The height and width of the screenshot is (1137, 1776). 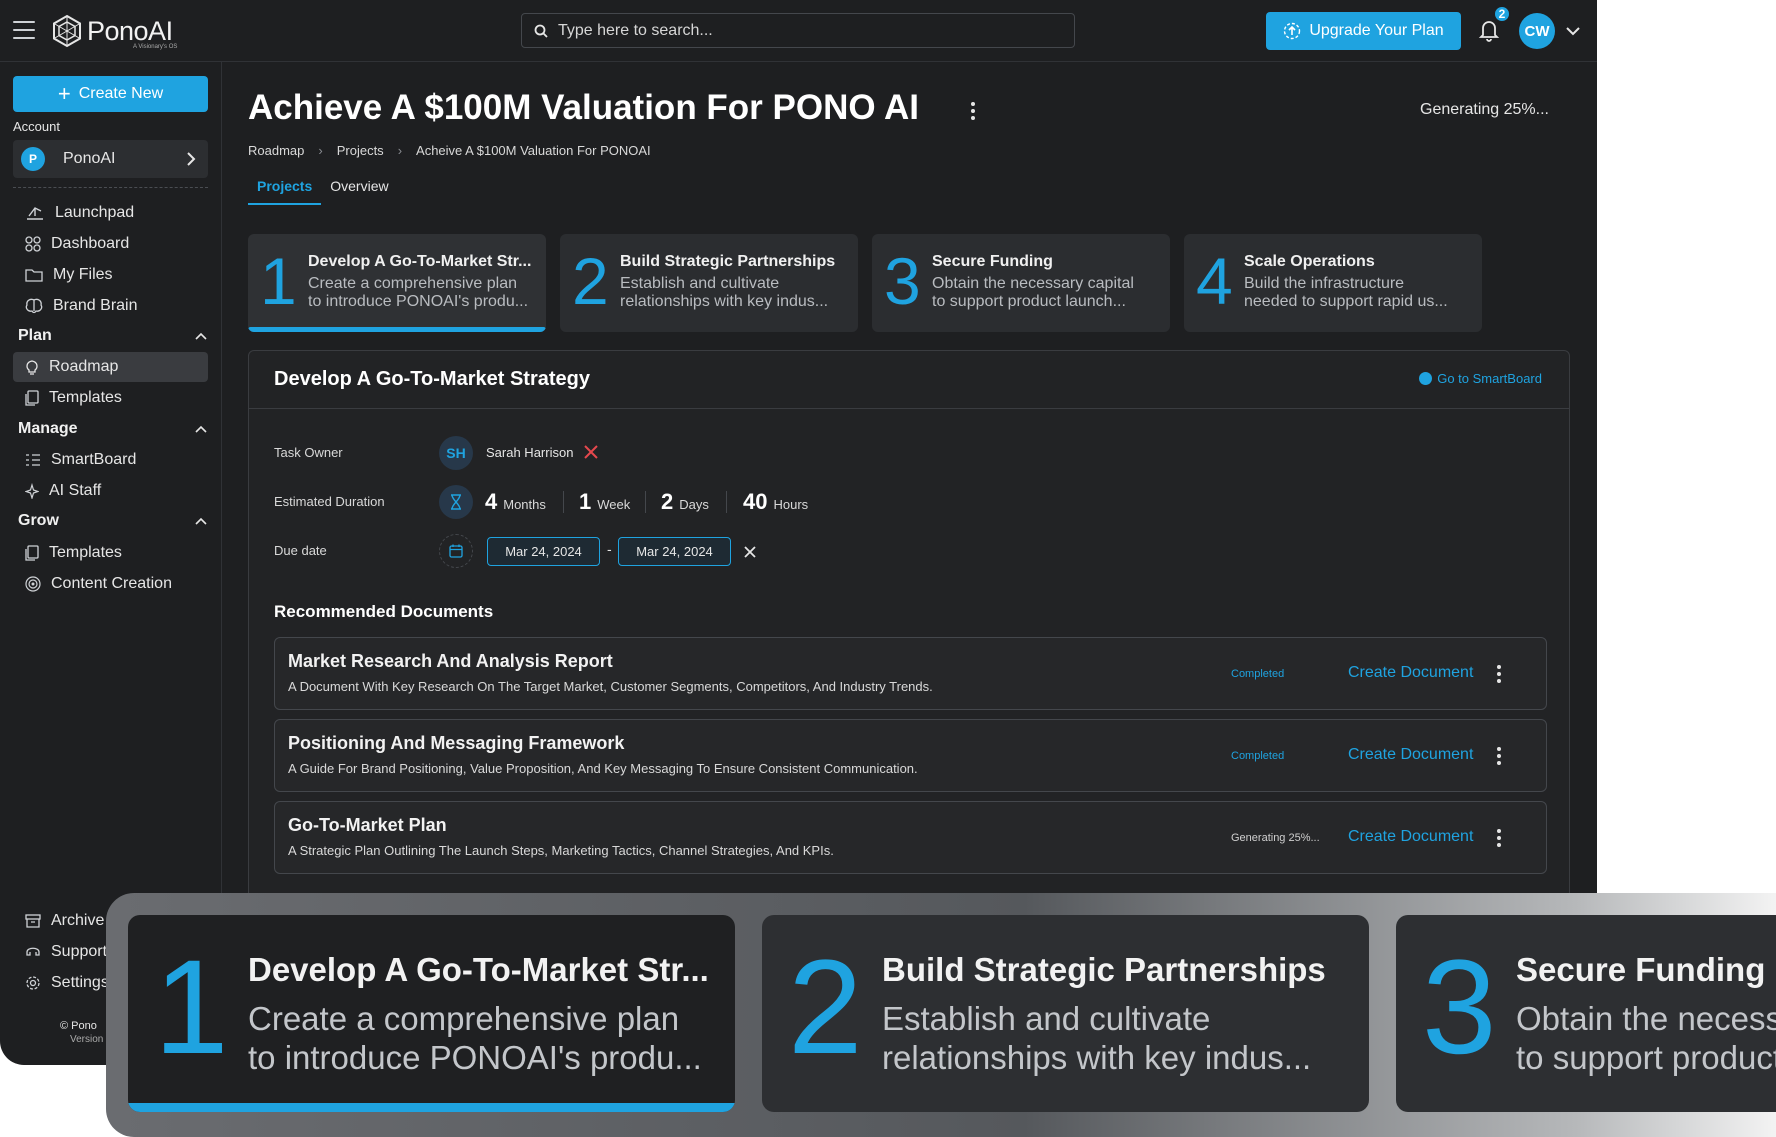 What do you see at coordinates (584, 107) in the screenshot?
I see `page-title: Achieve A $100M Valuation For PONO AI` at bounding box center [584, 107].